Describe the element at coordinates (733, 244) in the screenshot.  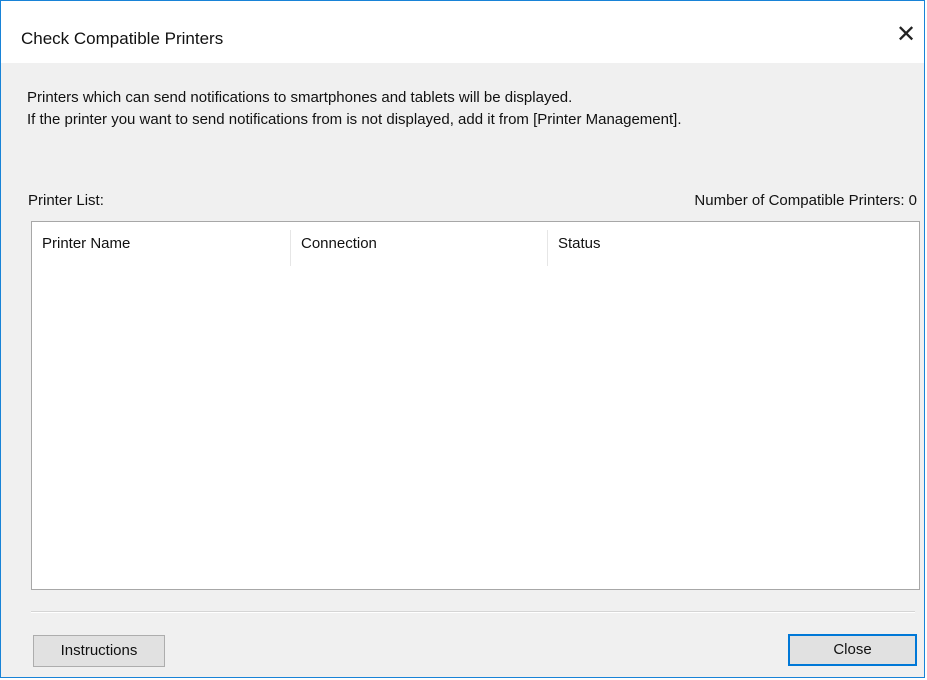
I see `column-header-status: Status` at that location.